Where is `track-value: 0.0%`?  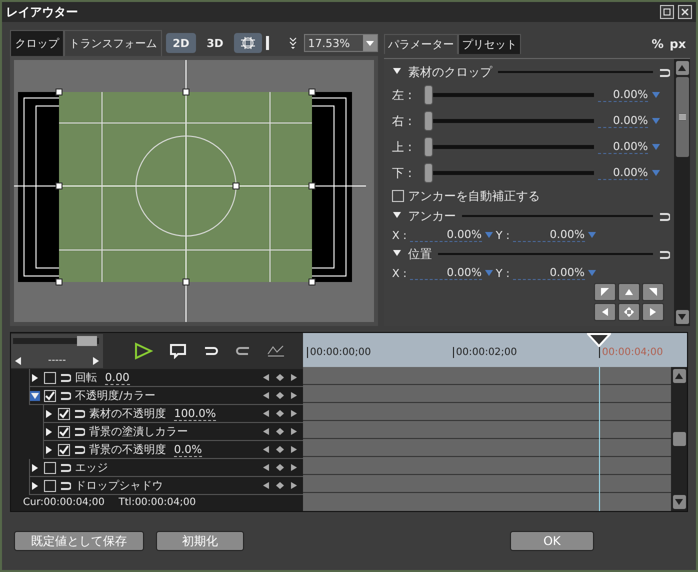
track-value: 0.0% is located at coordinates (188, 449).